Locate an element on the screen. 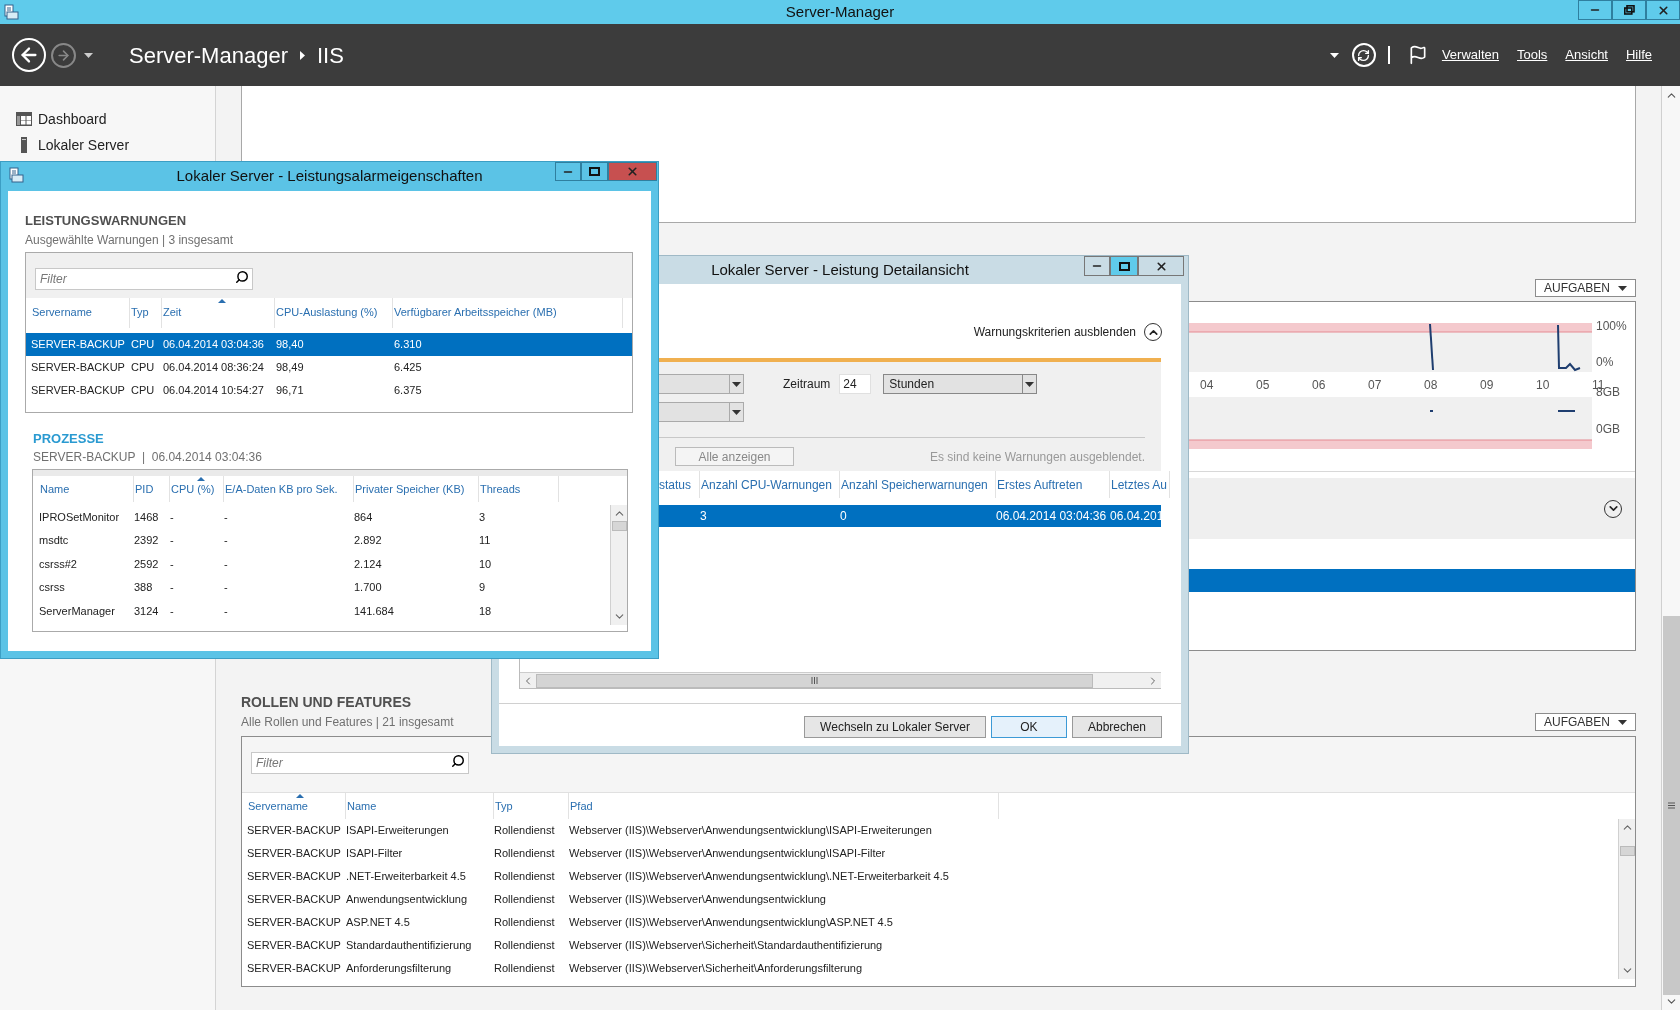  breadcrumb-item: IIS is located at coordinates (330, 55).